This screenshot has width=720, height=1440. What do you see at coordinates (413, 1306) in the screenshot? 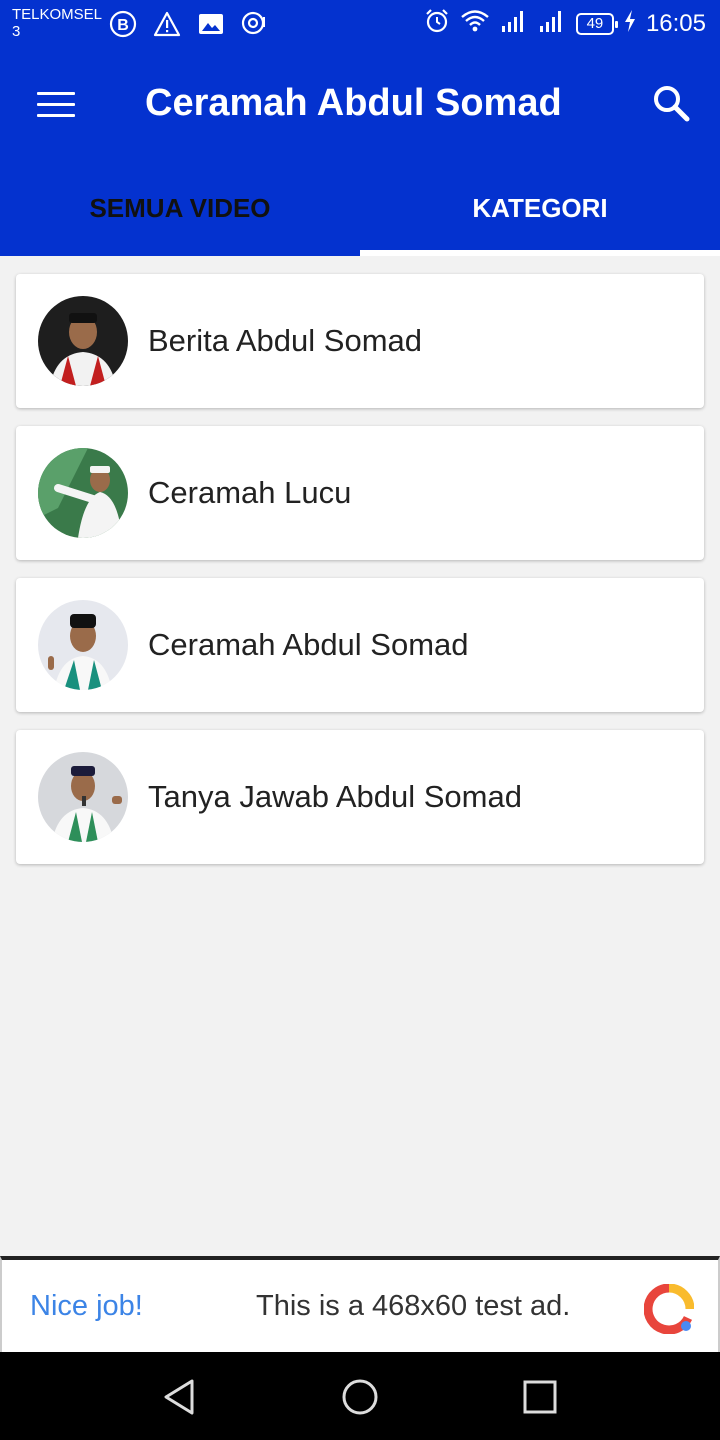
I see `ad-text: This is a 468x60 test ad.` at bounding box center [413, 1306].